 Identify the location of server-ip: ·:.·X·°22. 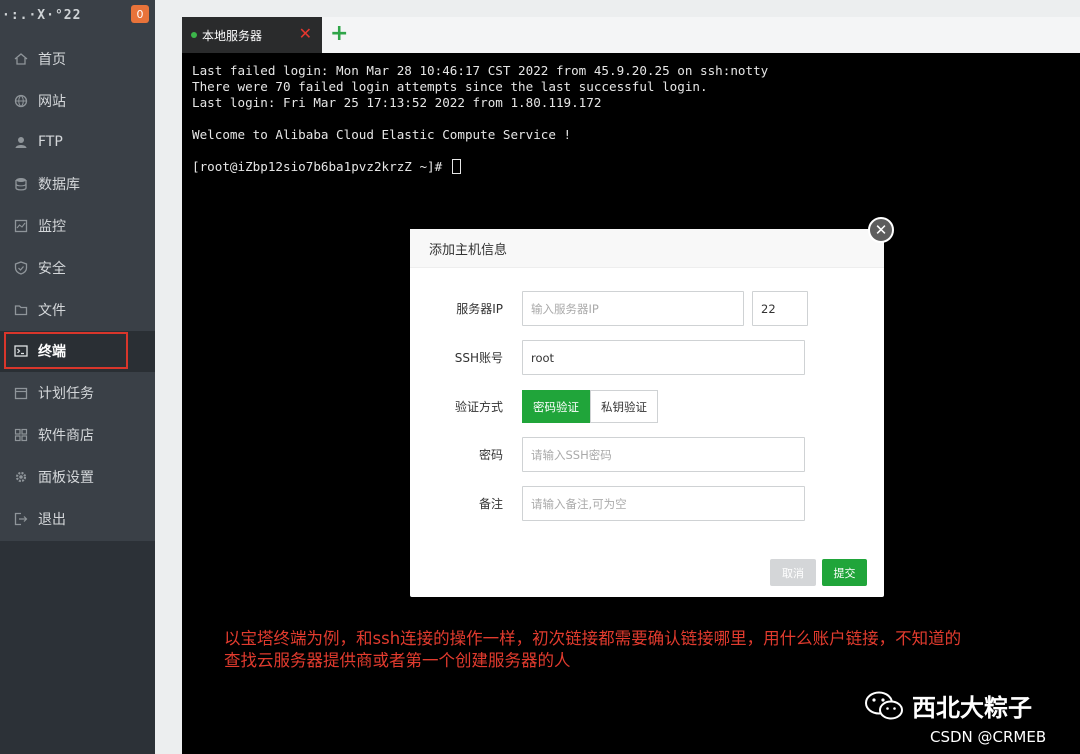
(42, 15).